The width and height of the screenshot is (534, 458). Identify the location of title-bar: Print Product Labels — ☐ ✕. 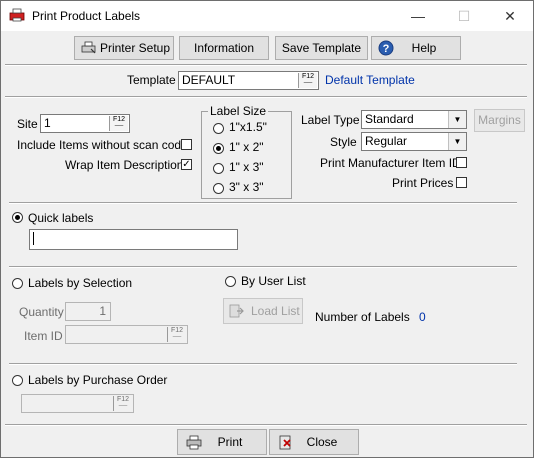
(267, 16).